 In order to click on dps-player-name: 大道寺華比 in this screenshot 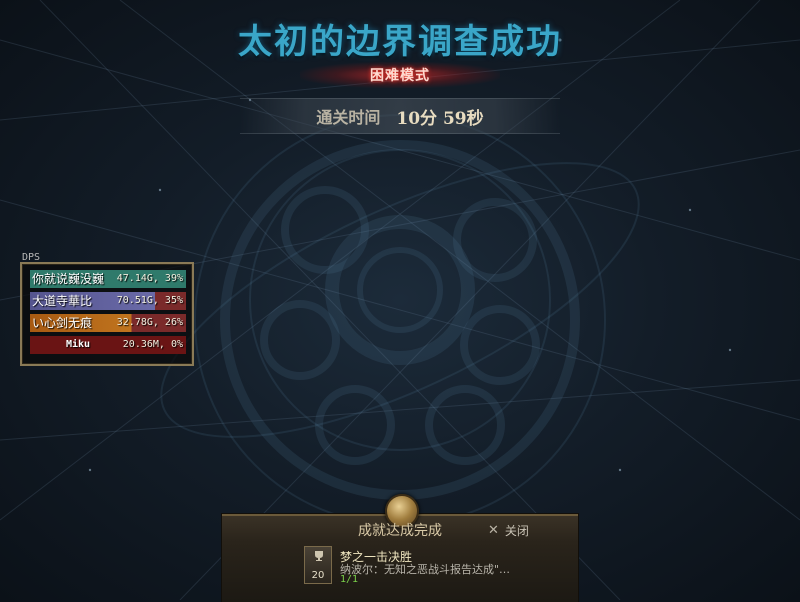, I will do `click(62, 301)`.